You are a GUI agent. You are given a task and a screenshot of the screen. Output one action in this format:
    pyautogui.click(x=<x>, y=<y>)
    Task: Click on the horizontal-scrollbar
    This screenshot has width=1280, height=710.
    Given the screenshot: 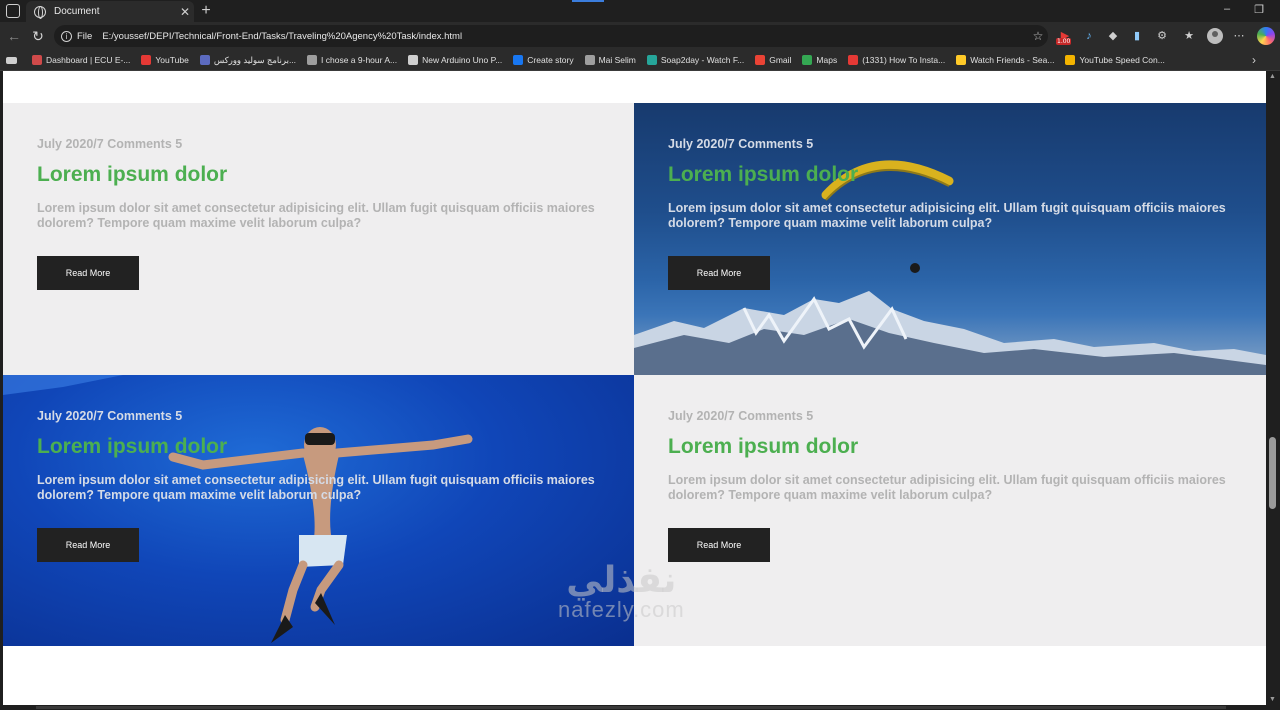 What is the action you would take?
    pyautogui.click(x=640, y=707)
    